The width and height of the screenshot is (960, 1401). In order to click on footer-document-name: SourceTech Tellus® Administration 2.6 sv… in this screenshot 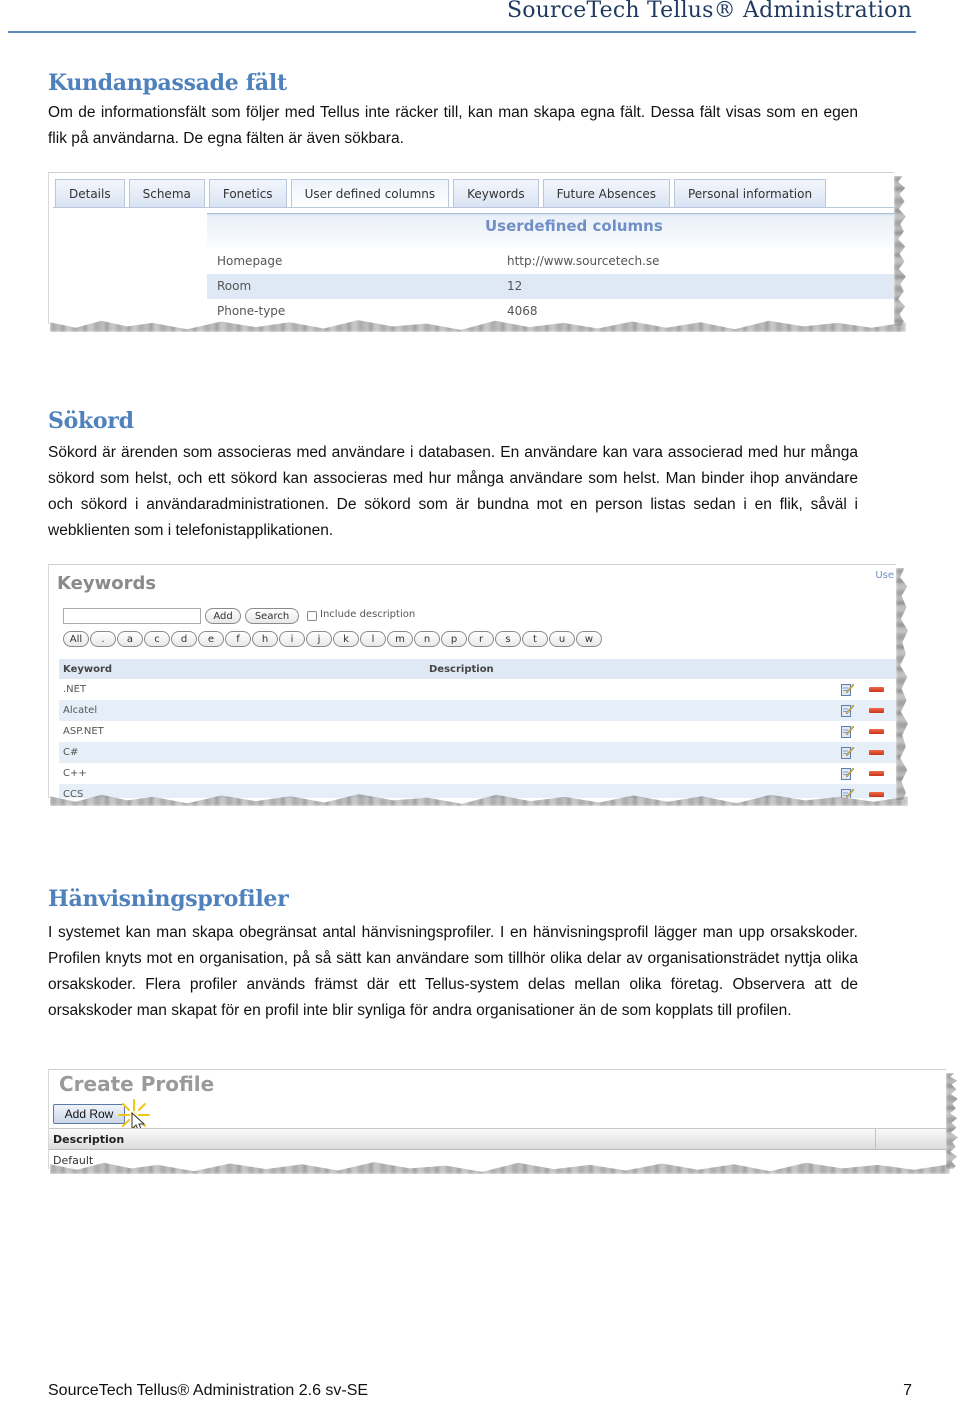, I will do `click(208, 1390)`.